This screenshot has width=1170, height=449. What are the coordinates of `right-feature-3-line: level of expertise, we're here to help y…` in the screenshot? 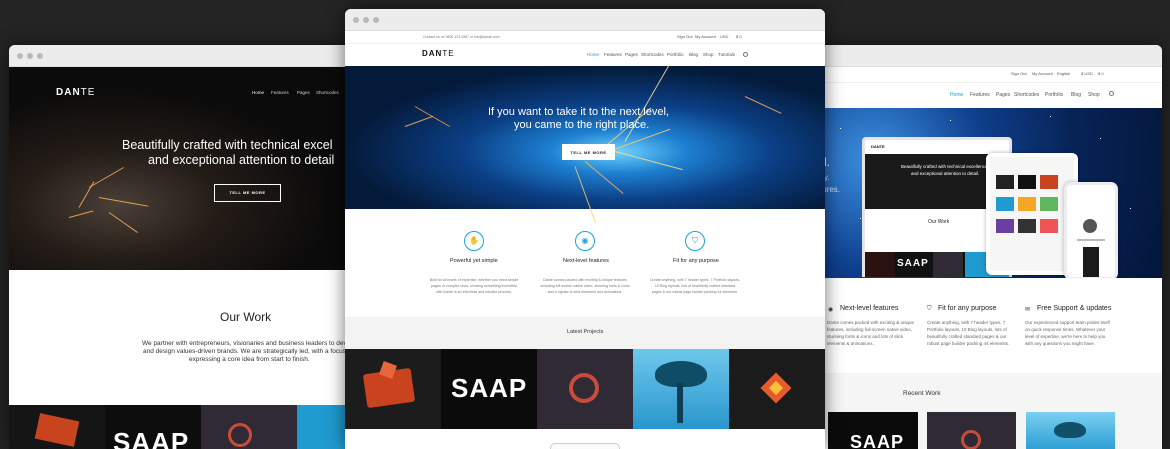 It's located at (1065, 336).